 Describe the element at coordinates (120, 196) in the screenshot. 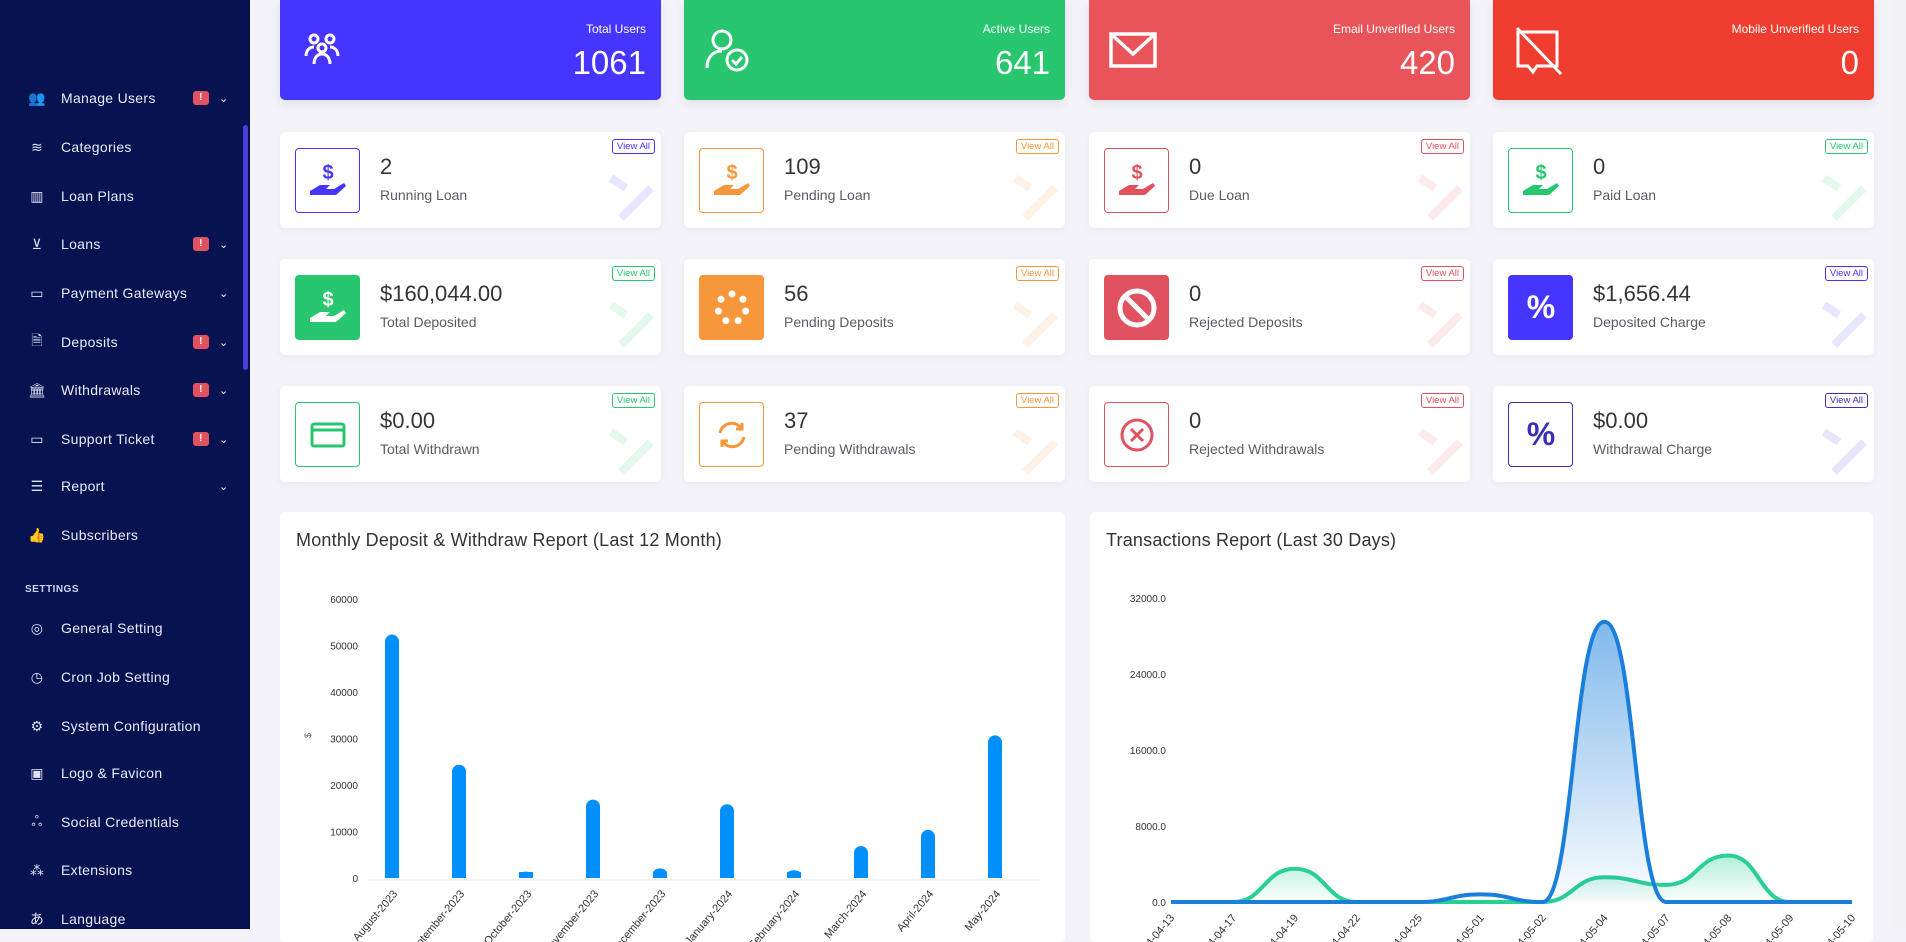

I see `sidebar-item-loan-plans: ▥ Loan Plans` at that location.